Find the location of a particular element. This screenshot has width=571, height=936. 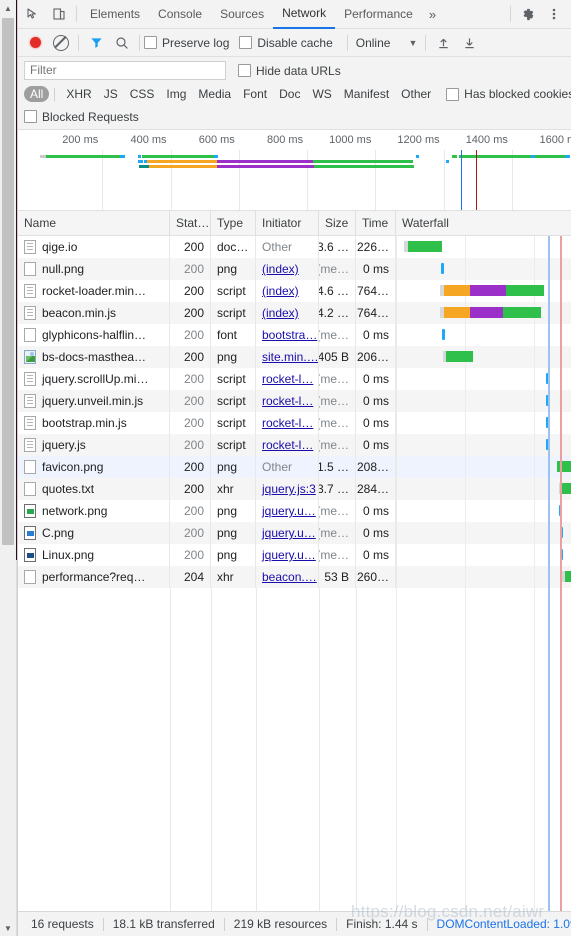

record-button-icon is located at coordinates (35, 43).